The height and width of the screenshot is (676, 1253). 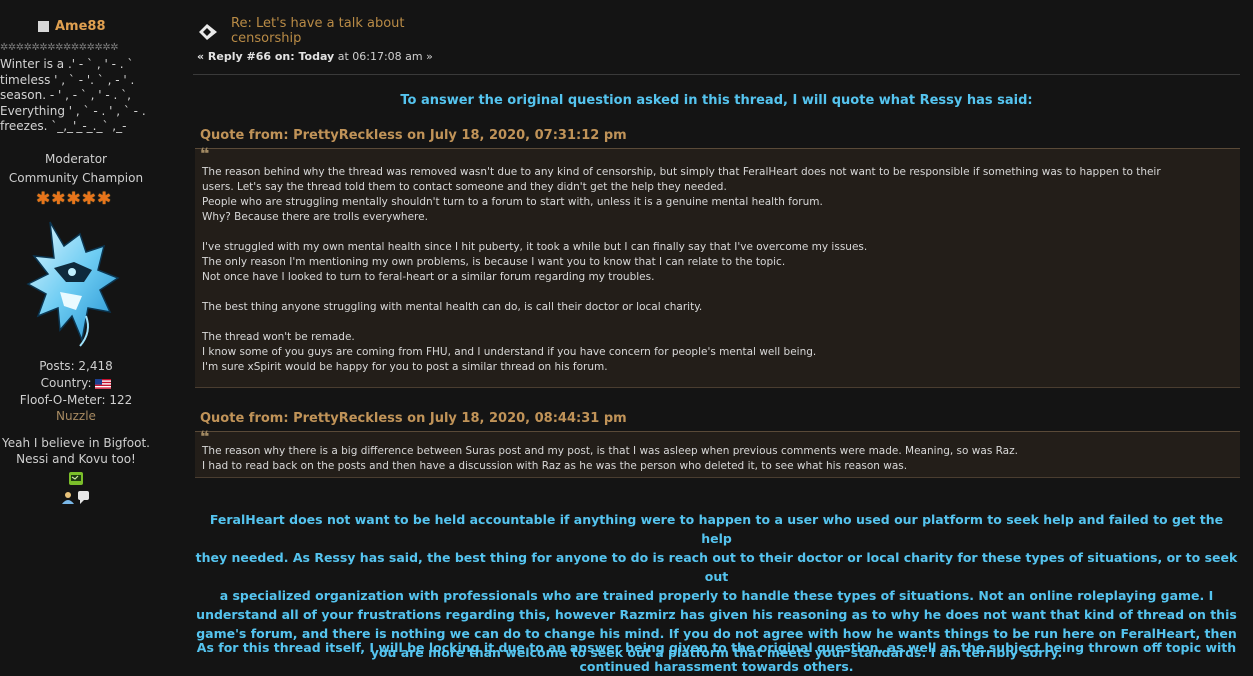 I want to click on nuzzle-link: Nuzzle, so click(x=76, y=416).